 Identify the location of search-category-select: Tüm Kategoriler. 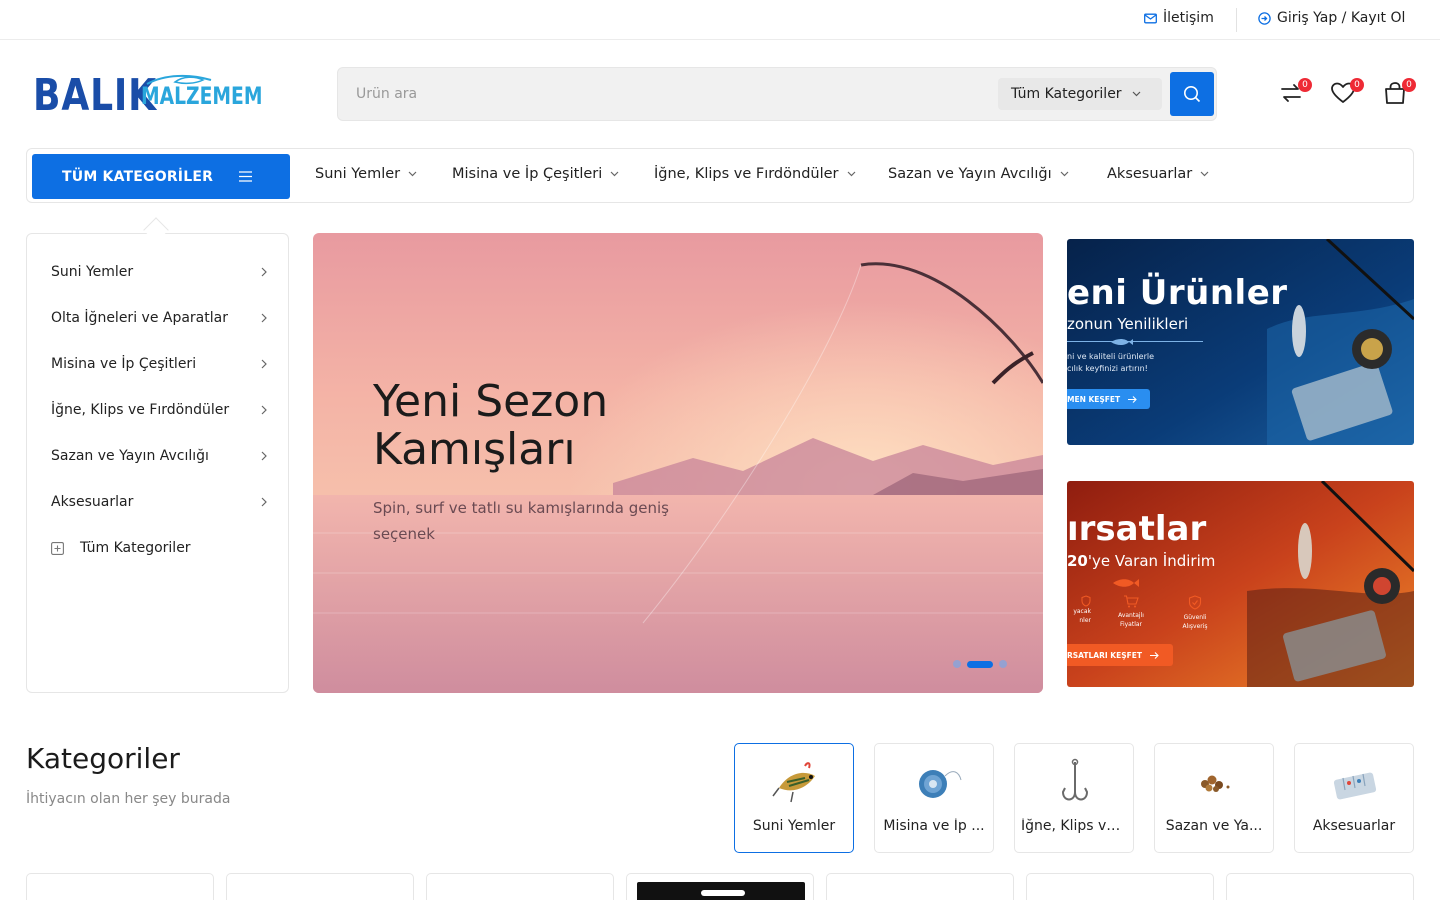
(1080, 94).